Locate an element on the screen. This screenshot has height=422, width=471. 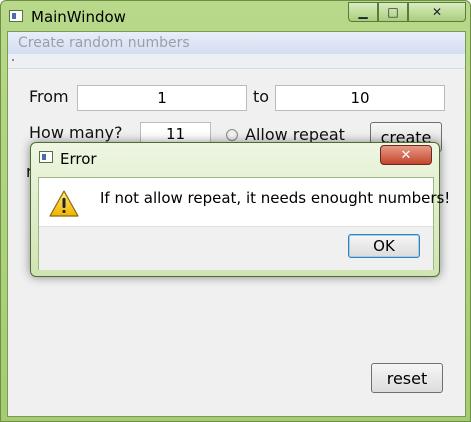
reset-button: reset is located at coordinates (407, 378).